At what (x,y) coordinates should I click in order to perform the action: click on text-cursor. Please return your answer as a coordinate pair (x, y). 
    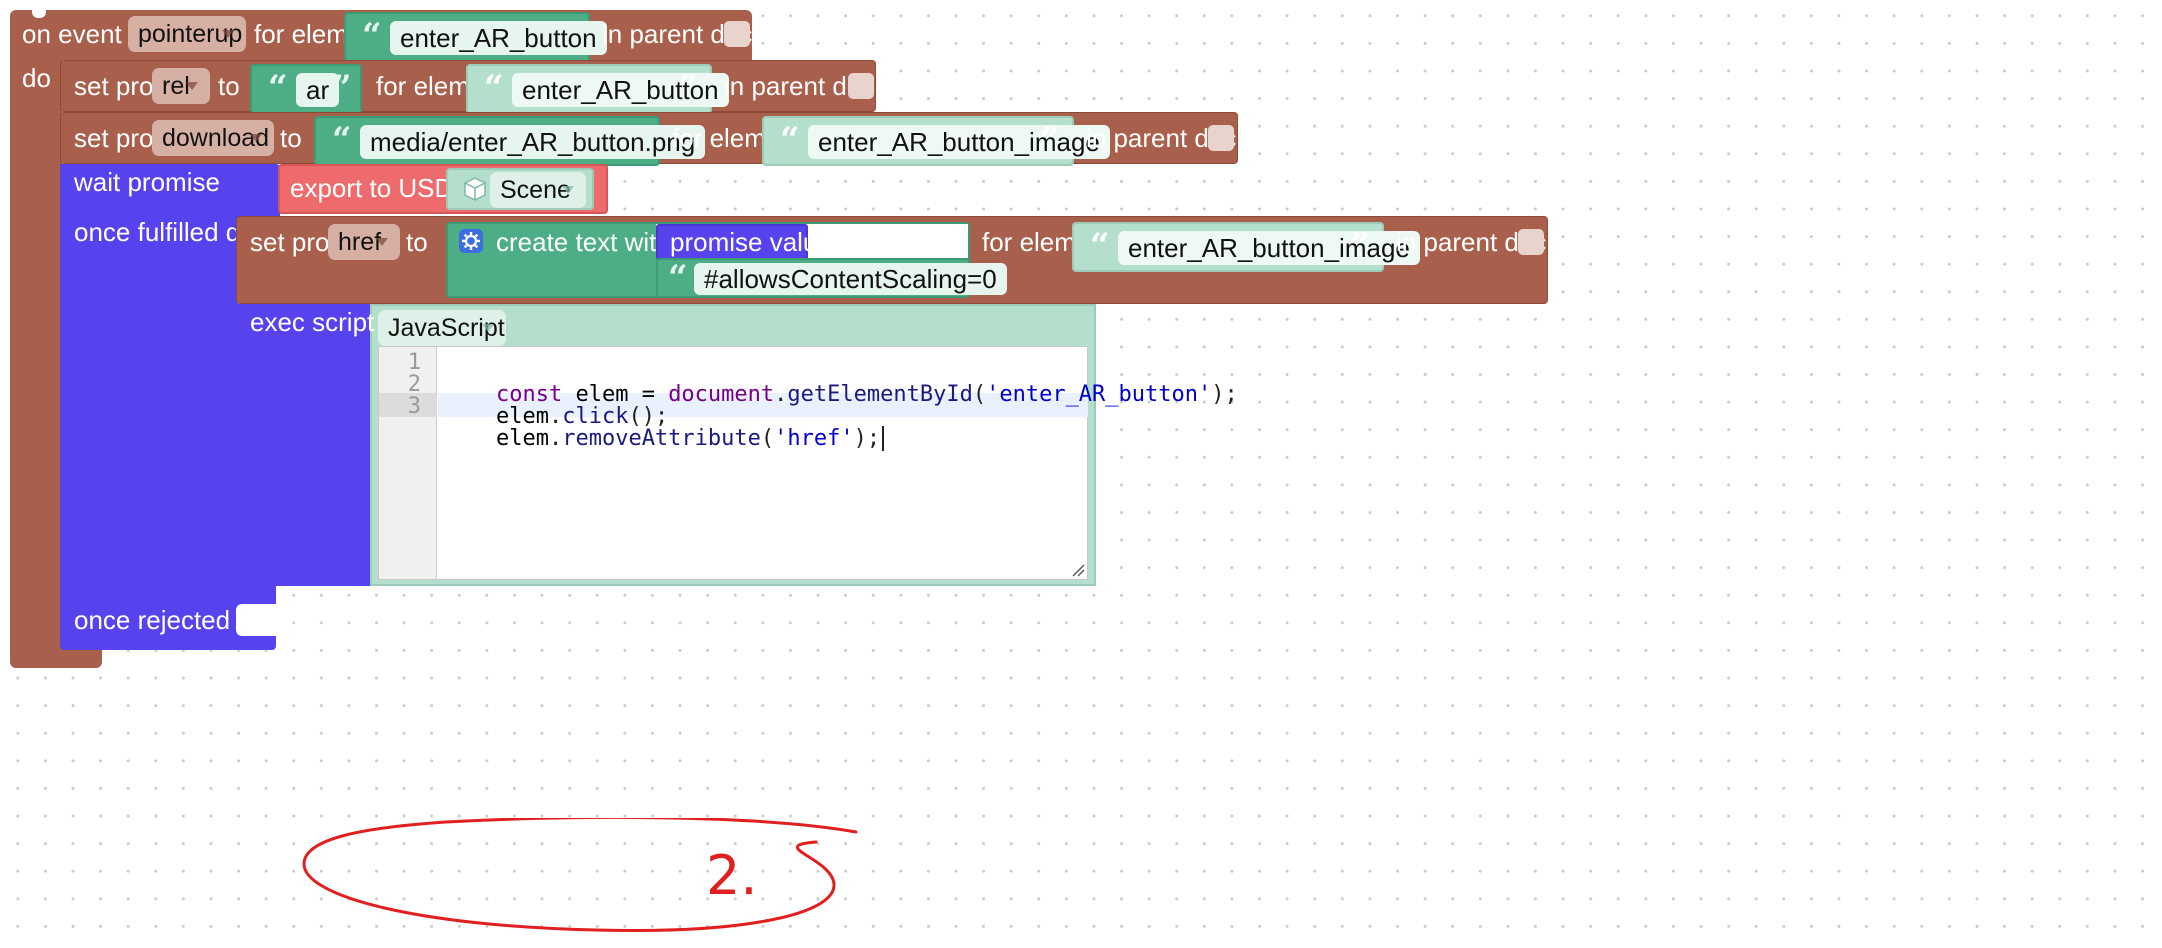
    Looking at the image, I should click on (883, 438).